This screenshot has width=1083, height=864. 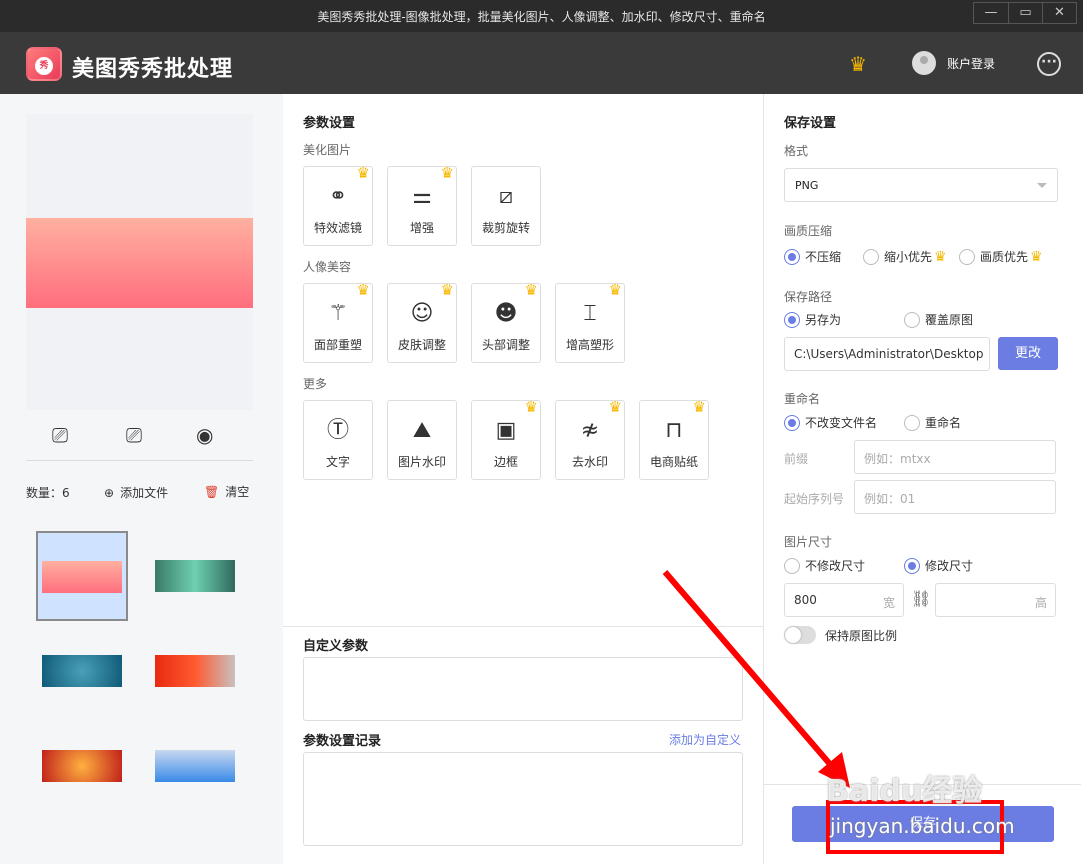 I want to click on tile-label: 头部调整, so click(x=505, y=345).